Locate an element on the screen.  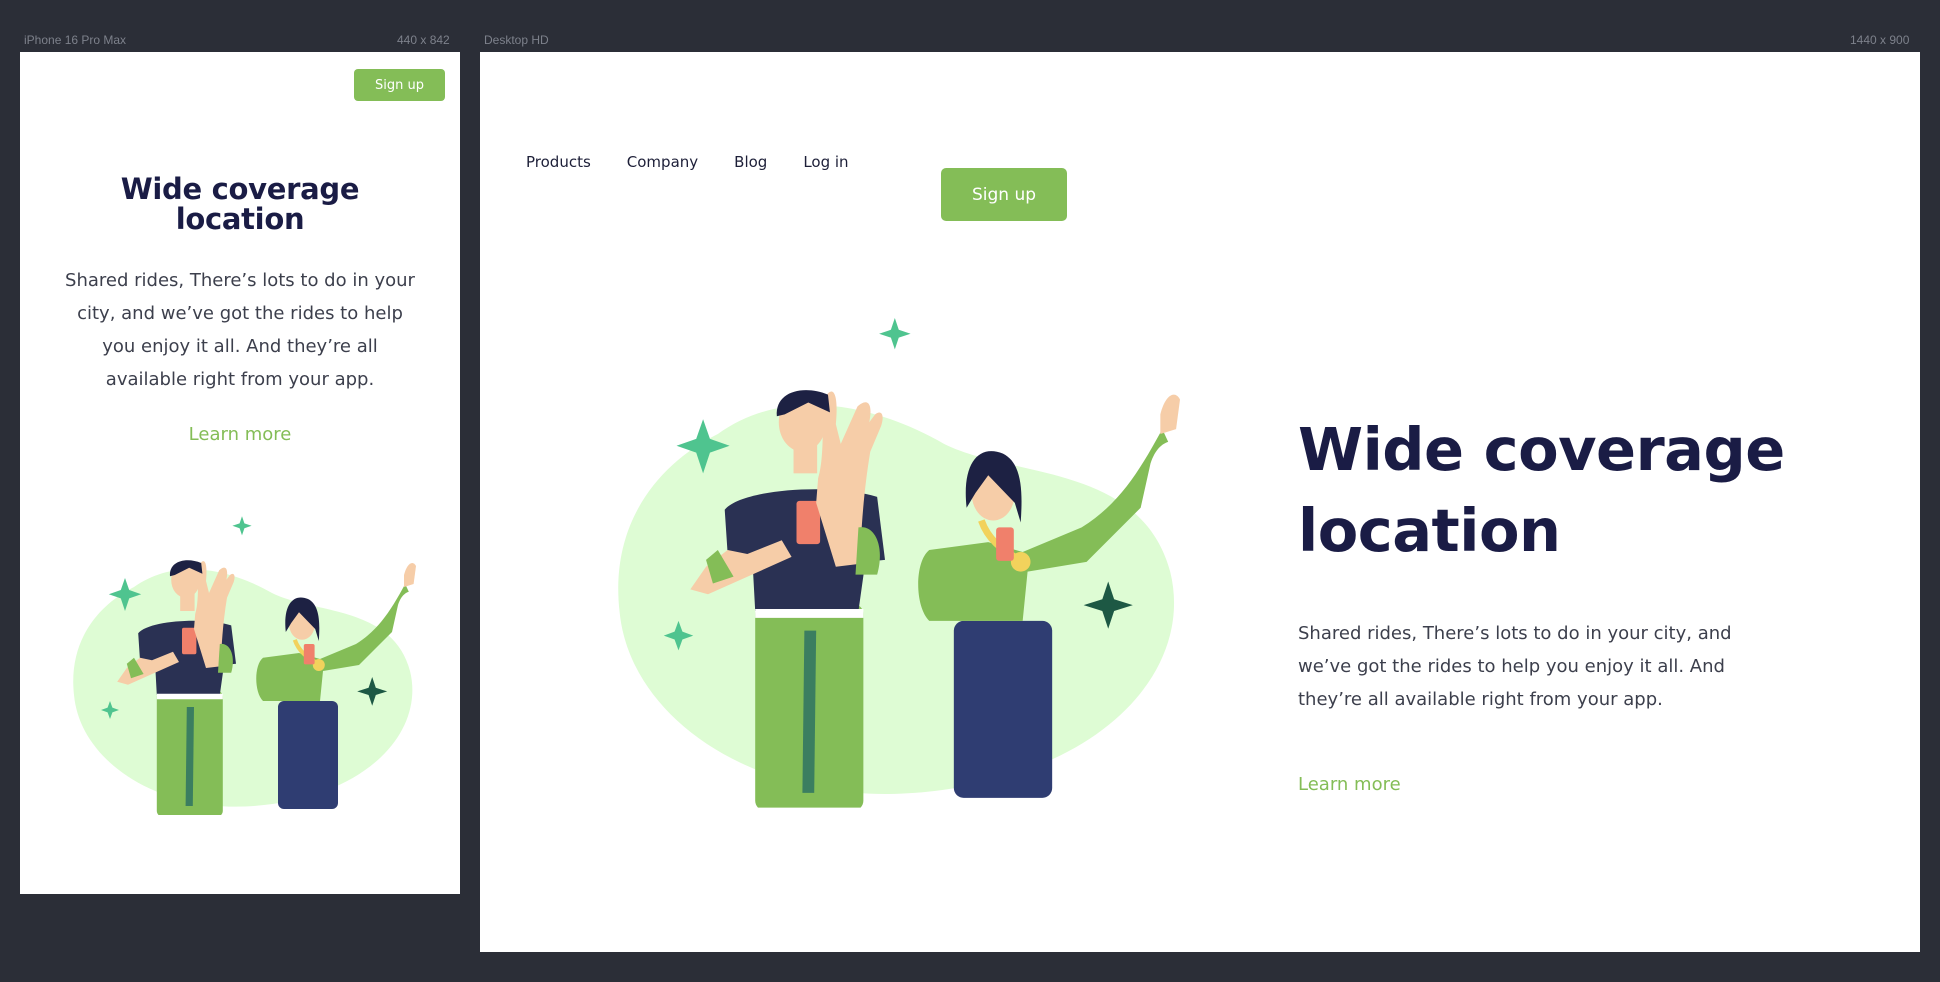
mobile-signup-button: Sign up is located at coordinates (399, 85).